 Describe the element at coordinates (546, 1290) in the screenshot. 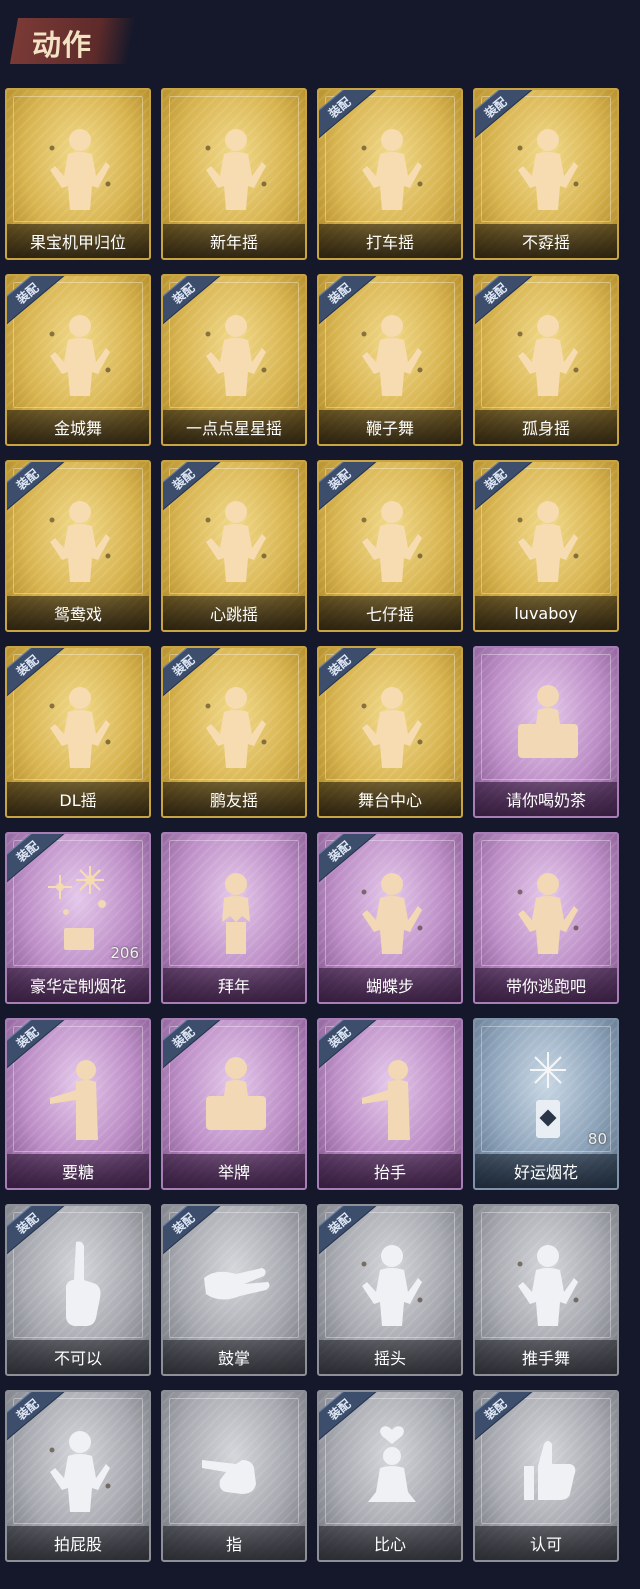

I see `emote-card: 推手舞` at that location.